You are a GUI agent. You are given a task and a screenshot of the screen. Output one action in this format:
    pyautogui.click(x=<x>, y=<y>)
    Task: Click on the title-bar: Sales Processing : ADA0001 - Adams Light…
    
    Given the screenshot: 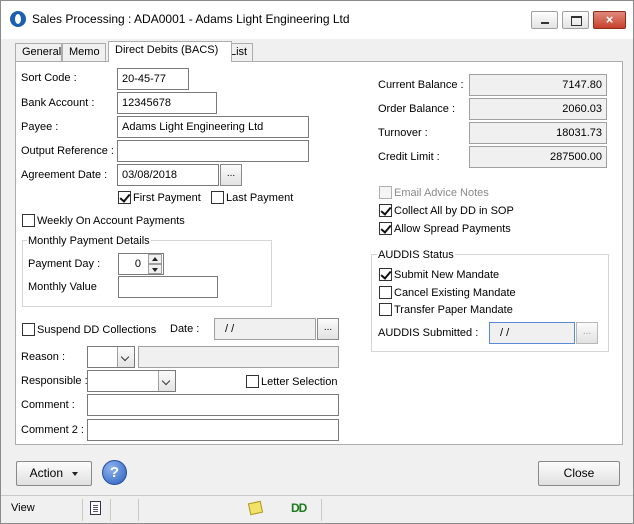 What is the action you would take?
    pyautogui.click(x=317, y=20)
    